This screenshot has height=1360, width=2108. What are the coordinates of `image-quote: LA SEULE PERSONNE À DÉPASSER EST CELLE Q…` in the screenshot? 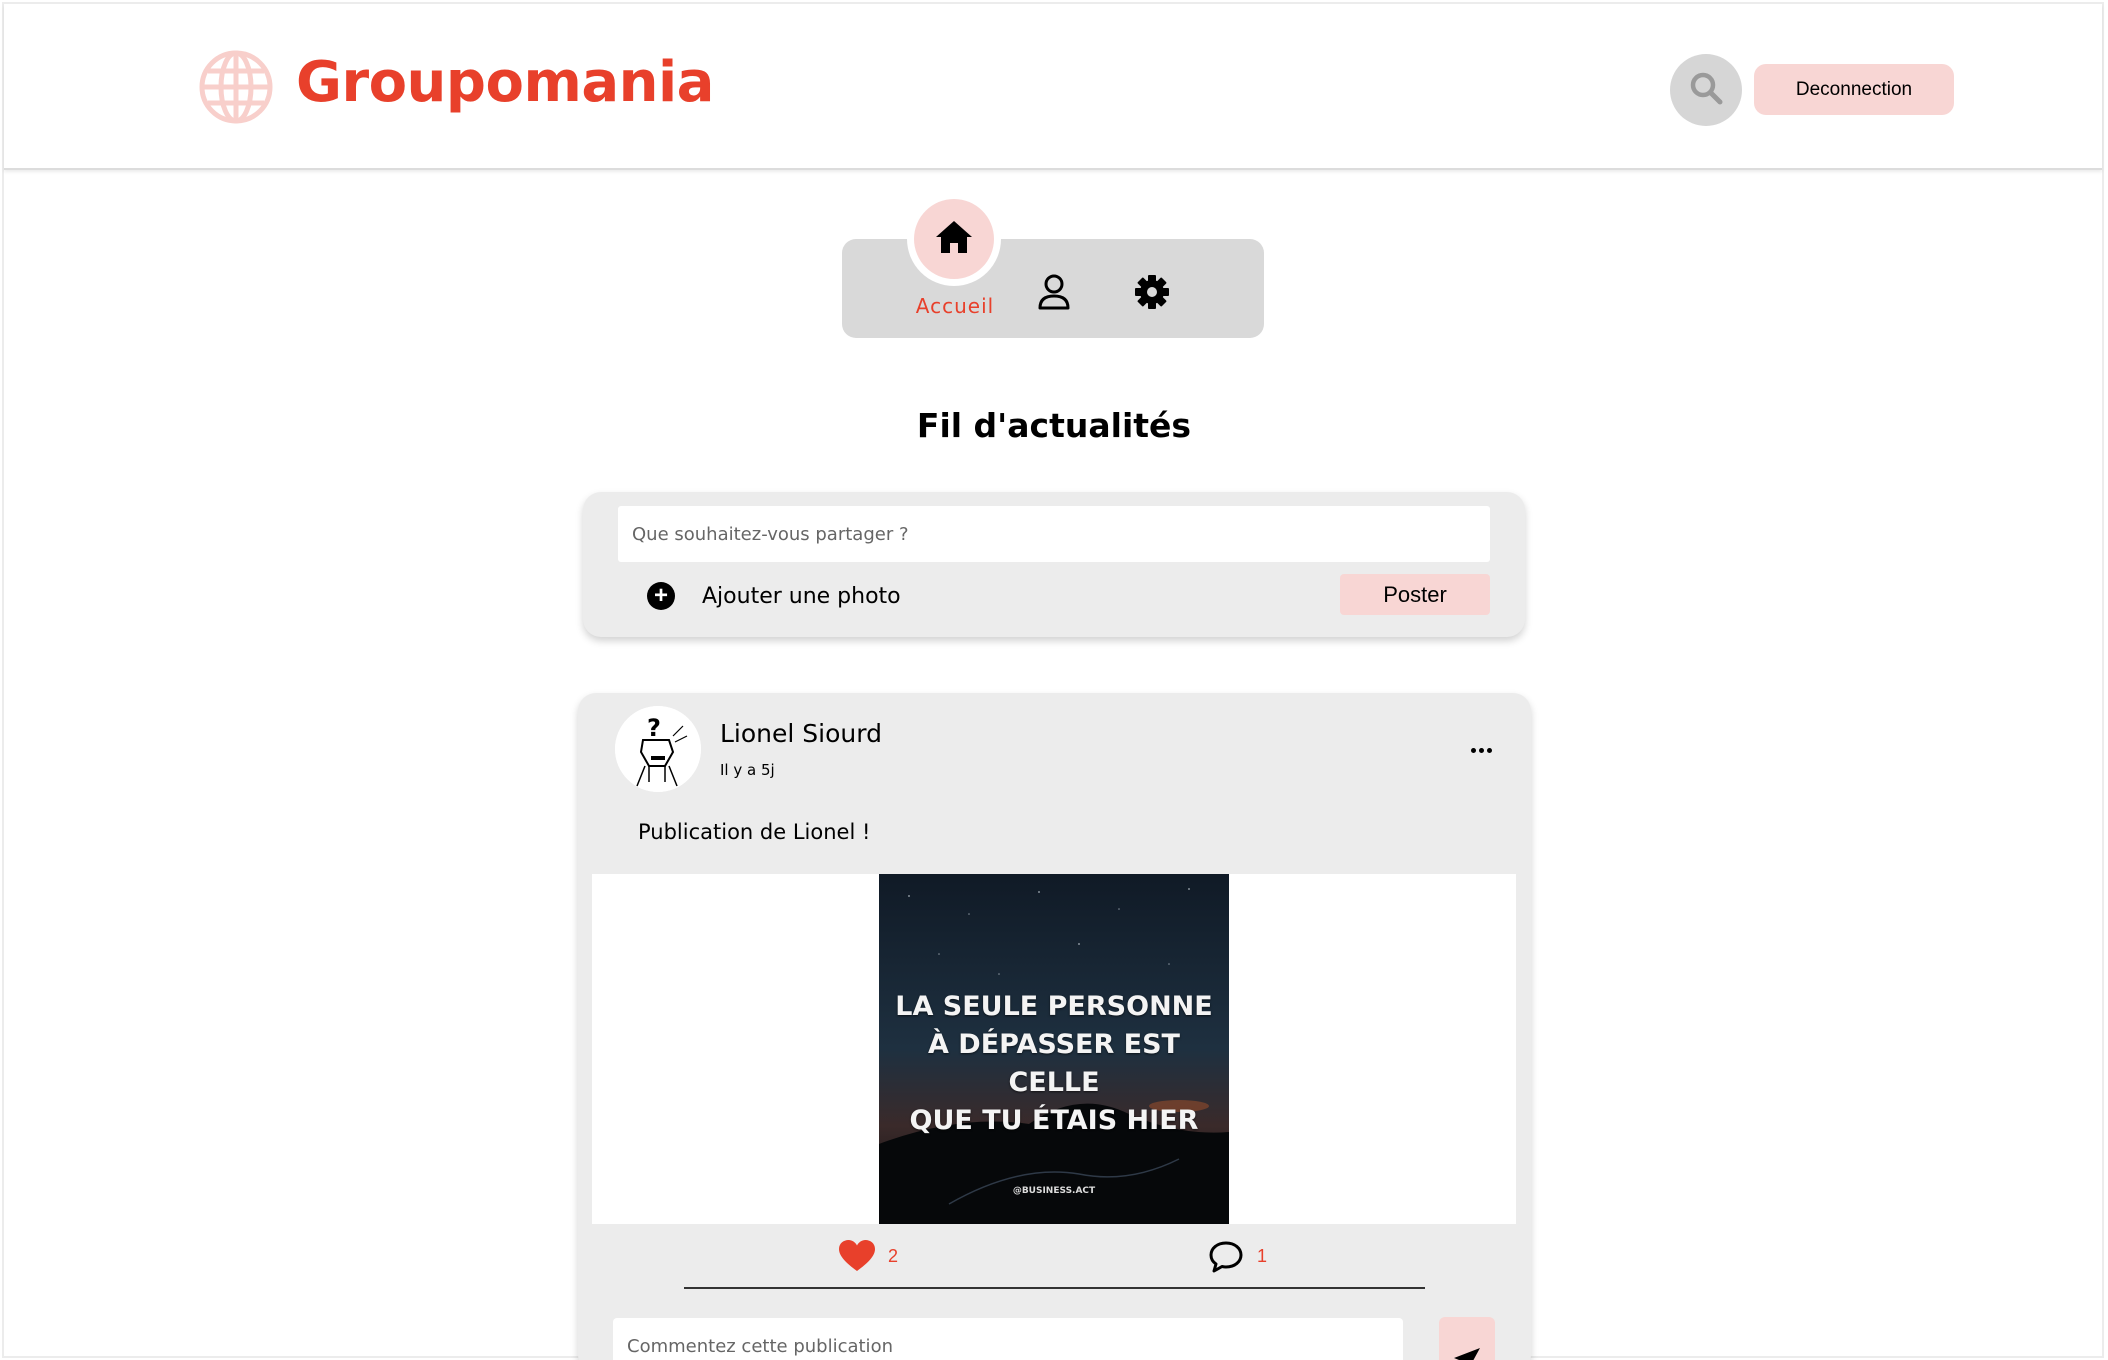 It's located at (1054, 1064).